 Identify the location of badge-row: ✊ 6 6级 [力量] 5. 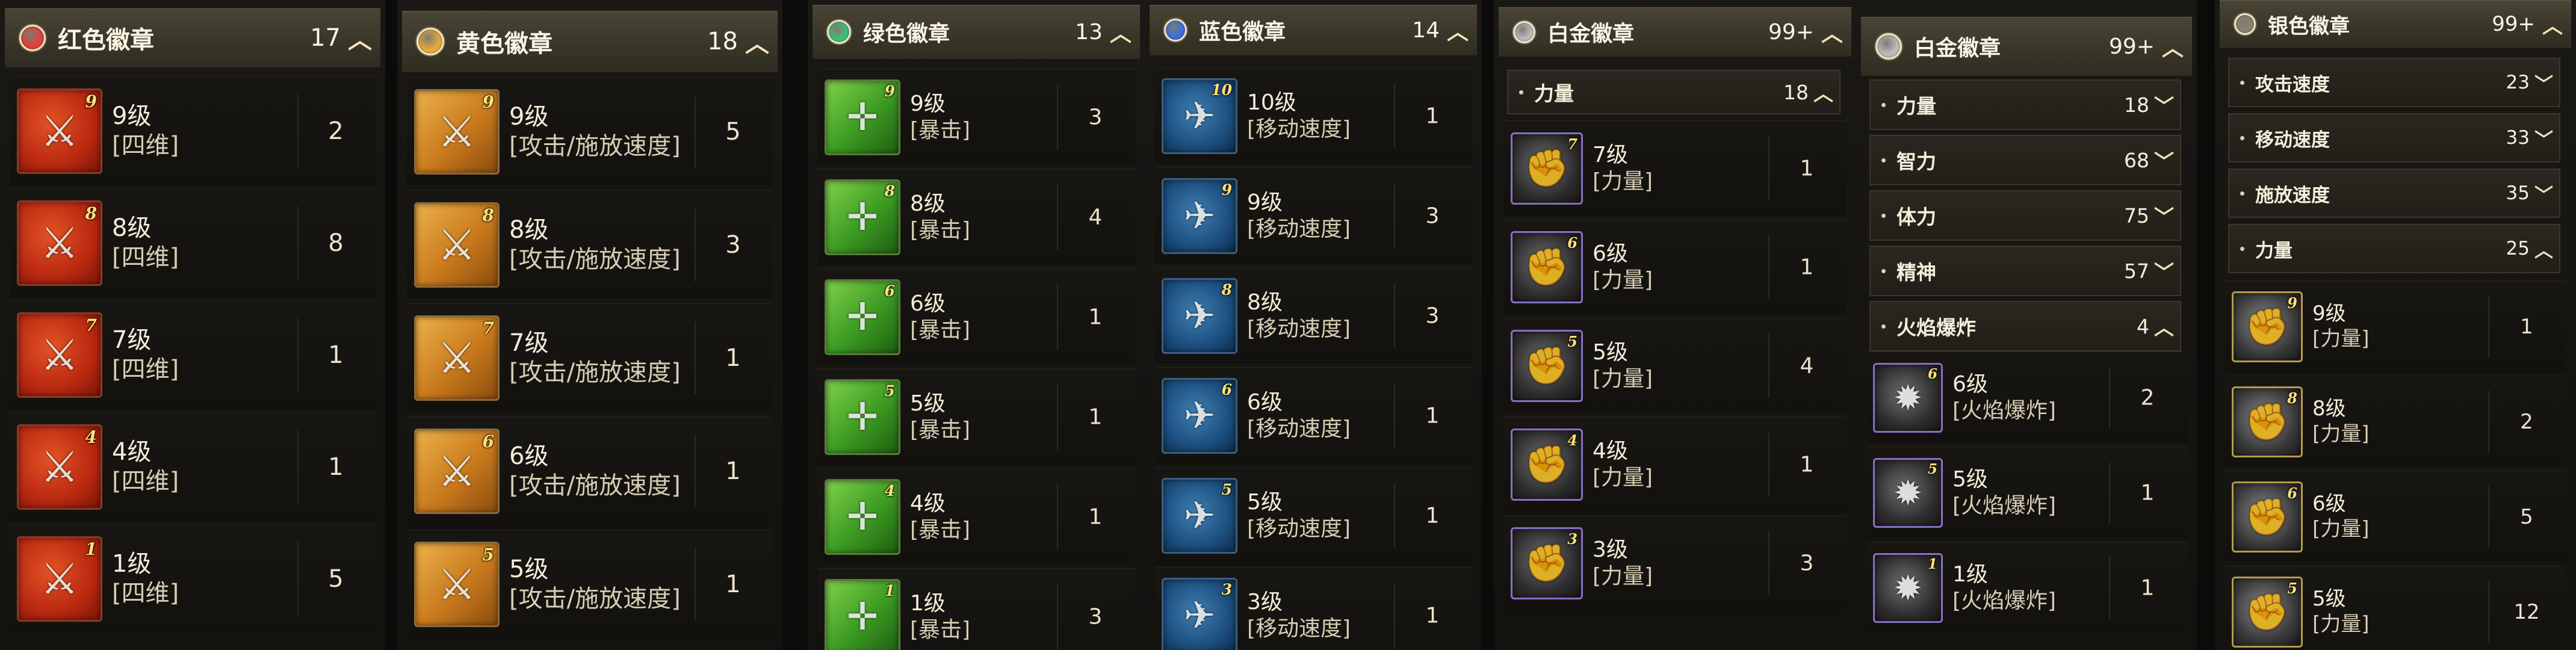
(2395, 516).